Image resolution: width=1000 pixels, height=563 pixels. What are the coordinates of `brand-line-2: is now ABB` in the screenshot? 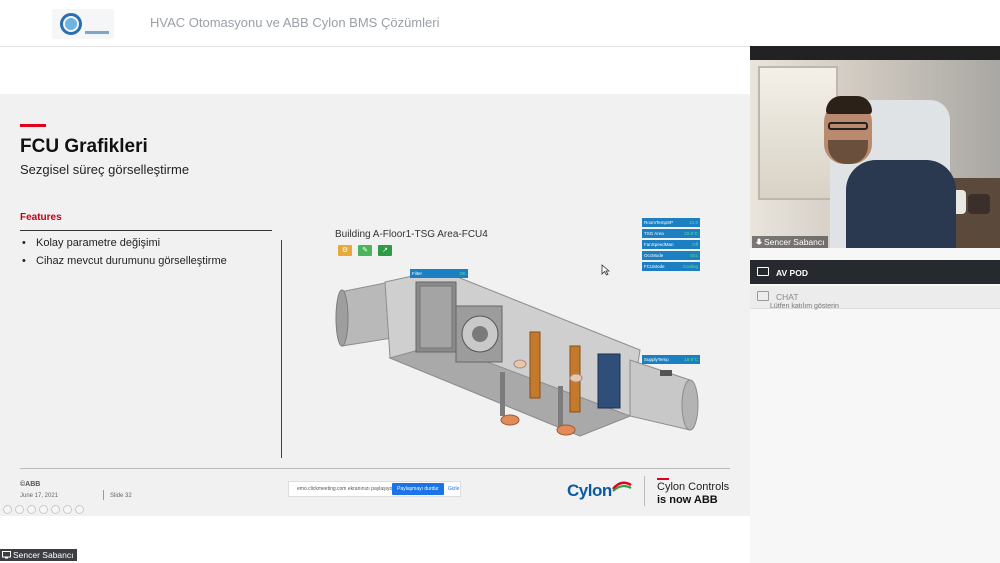 It's located at (687, 500).